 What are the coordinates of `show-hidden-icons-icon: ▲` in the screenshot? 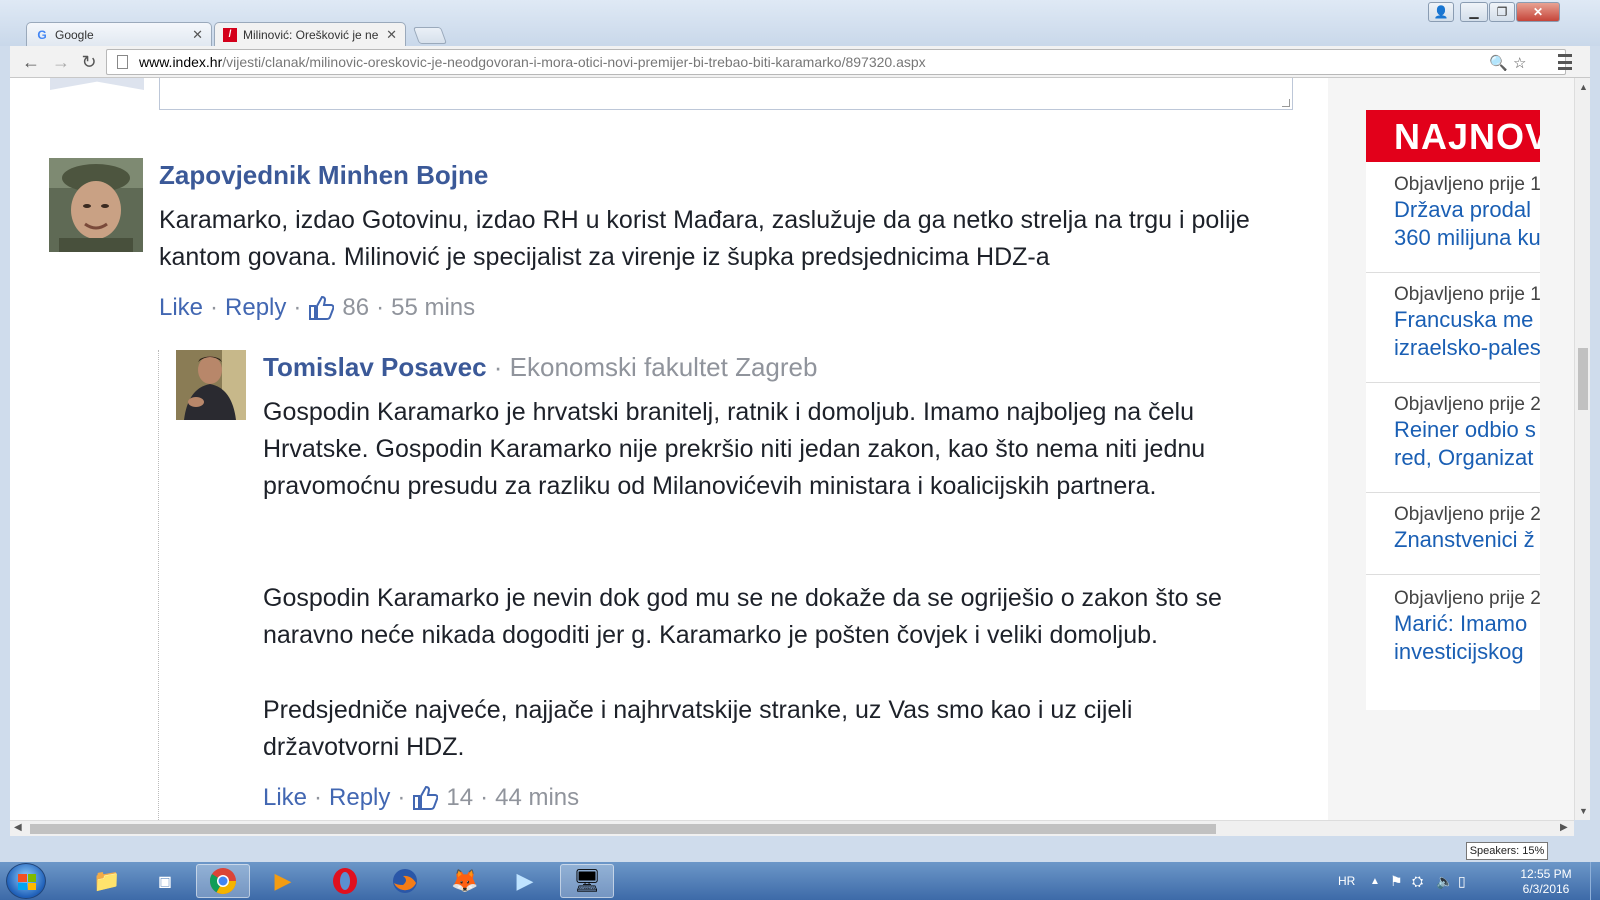 It's located at (1375, 881).